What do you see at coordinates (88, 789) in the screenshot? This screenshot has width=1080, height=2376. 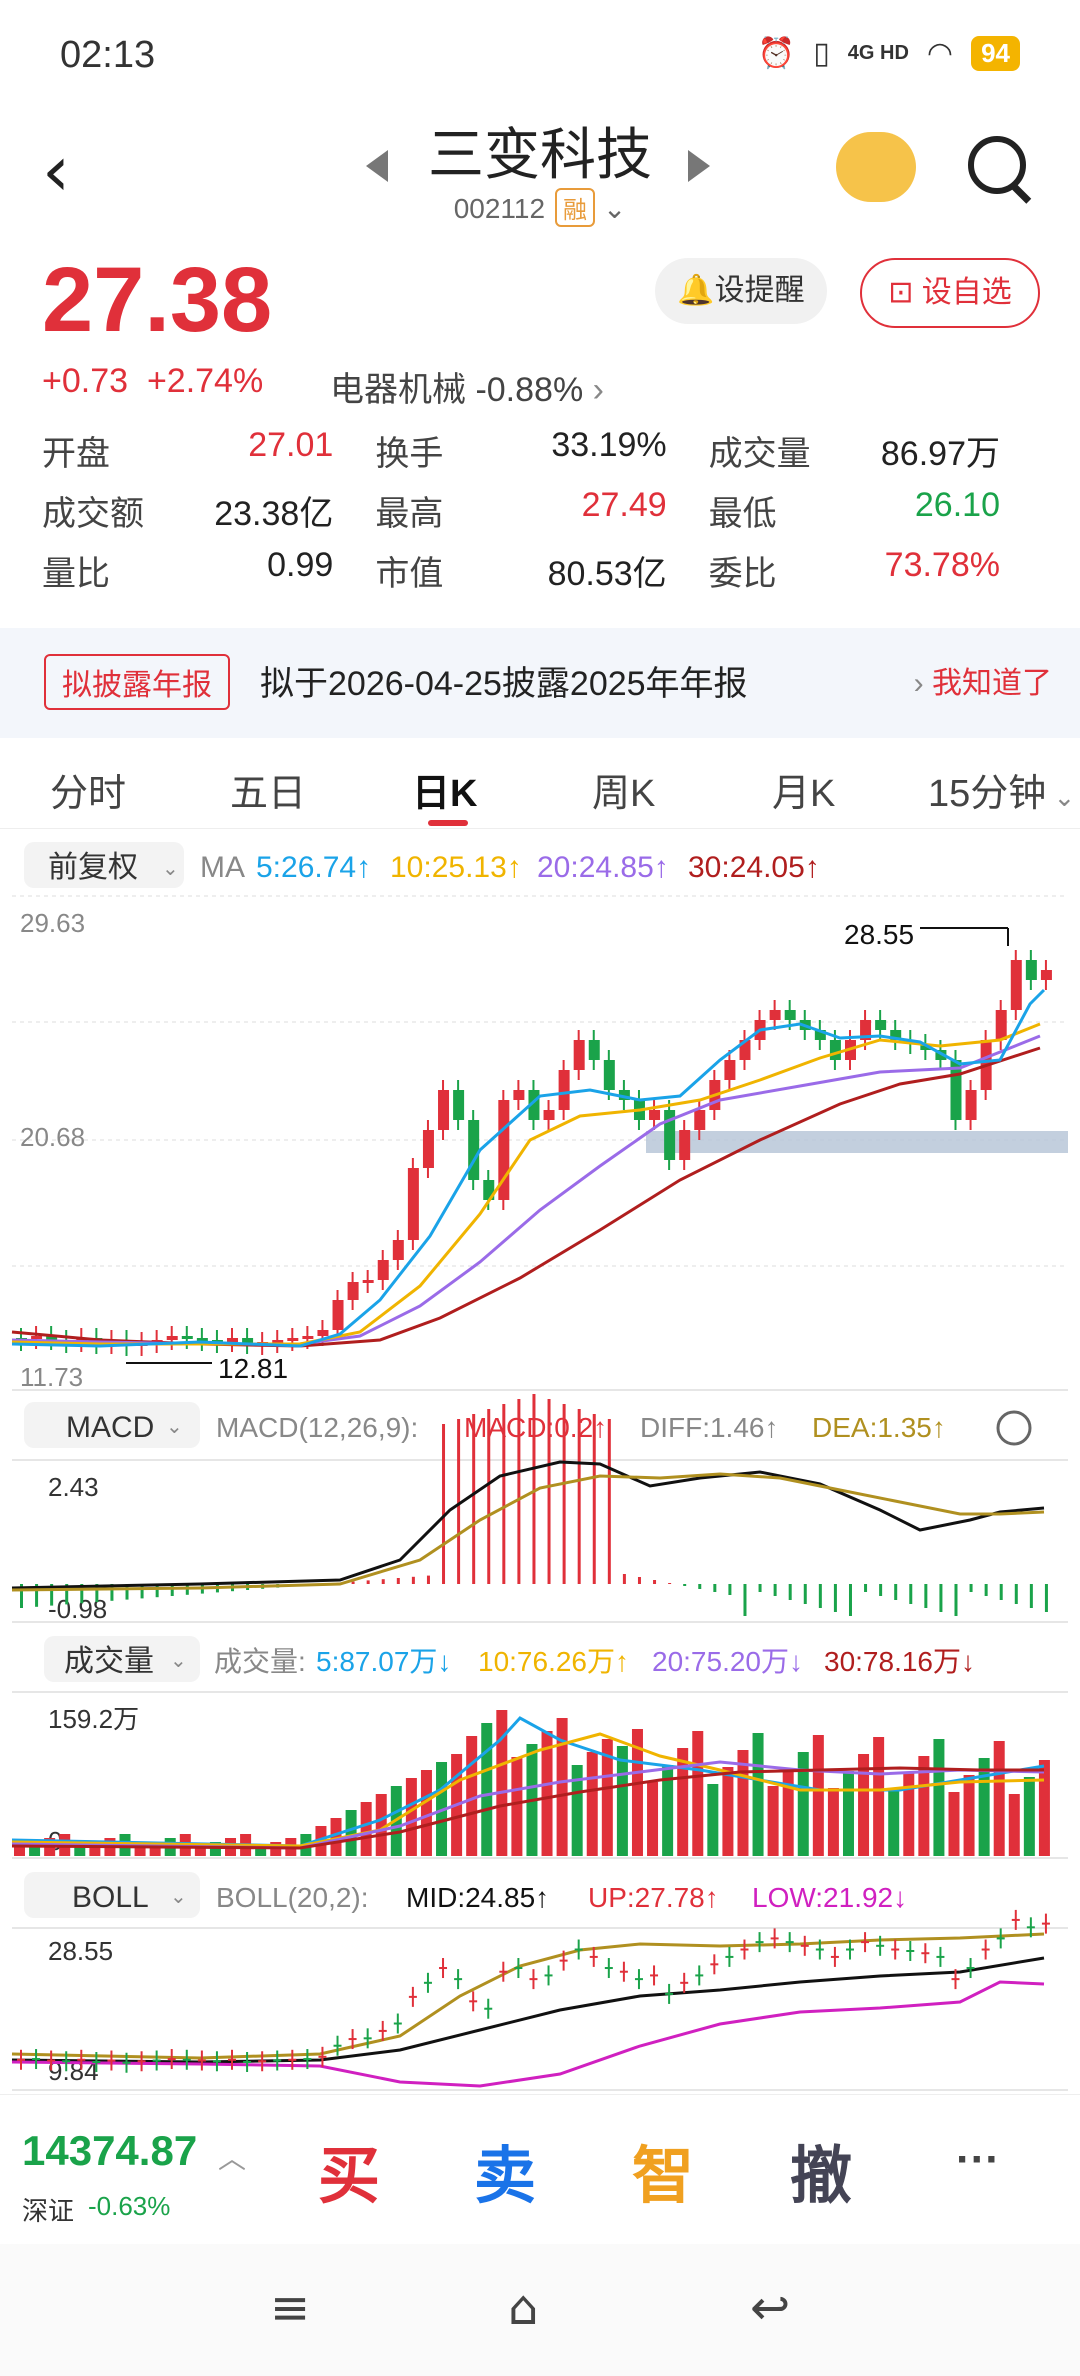 I see `tab-timeshare: 分时` at bounding box center [88, 789].